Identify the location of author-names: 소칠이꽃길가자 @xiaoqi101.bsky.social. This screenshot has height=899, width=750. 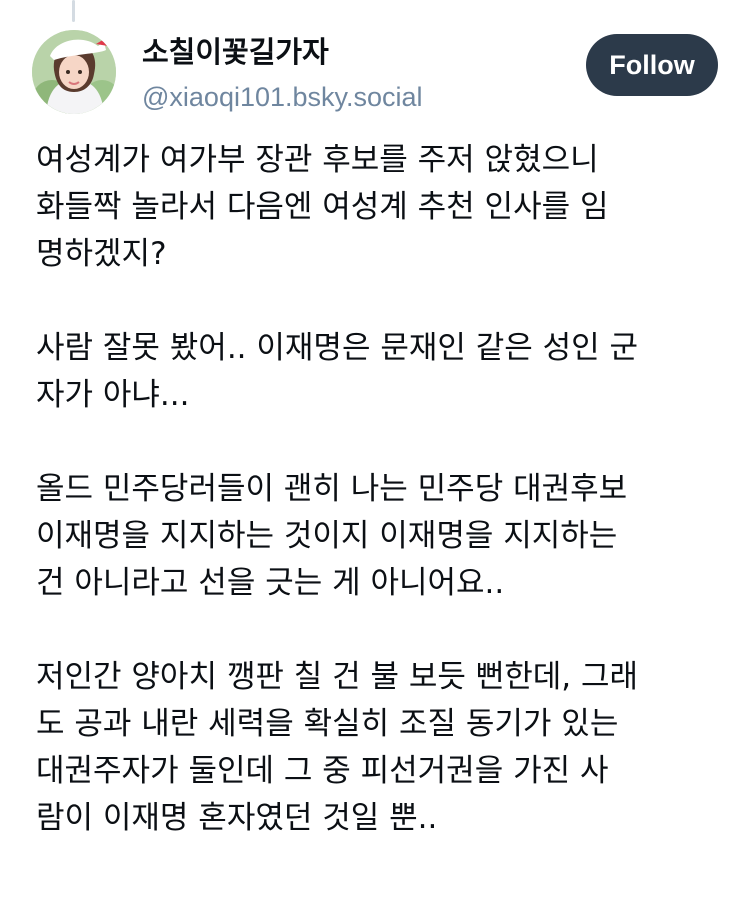
(282, 74).